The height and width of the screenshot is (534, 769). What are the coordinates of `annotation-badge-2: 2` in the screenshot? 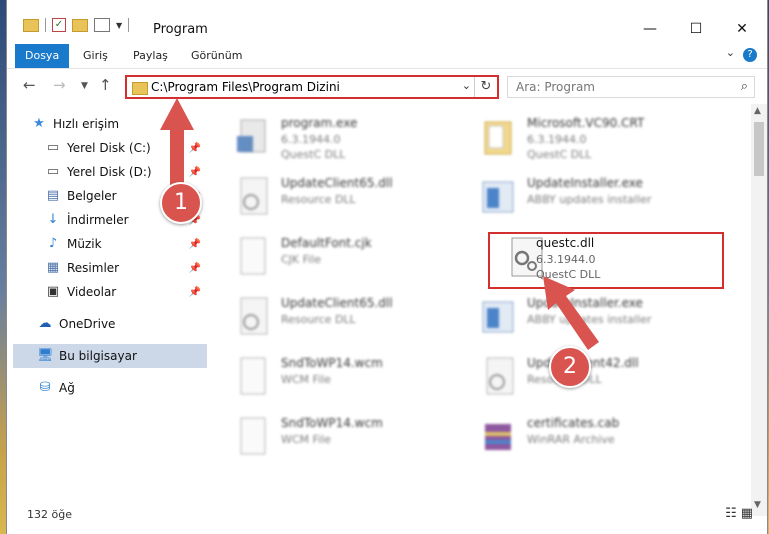 It's located at (570, 367).